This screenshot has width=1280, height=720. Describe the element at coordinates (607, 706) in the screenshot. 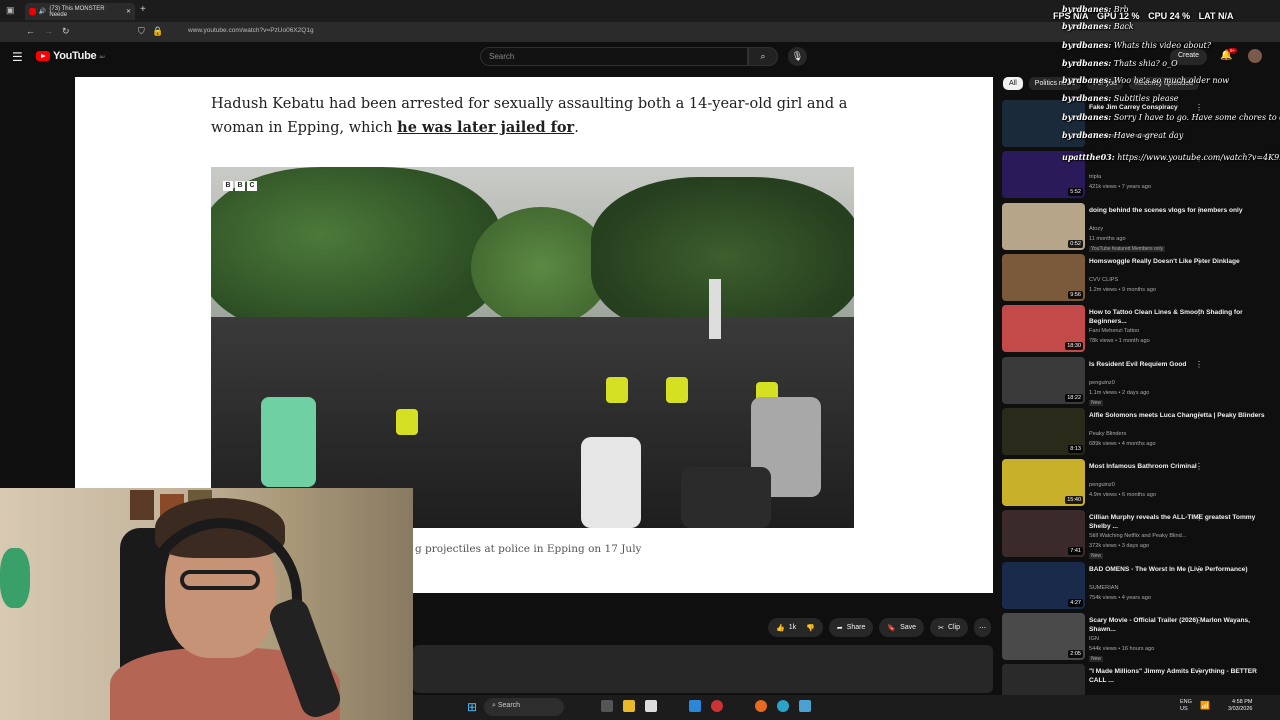

I see `task-view-icon` at that location.